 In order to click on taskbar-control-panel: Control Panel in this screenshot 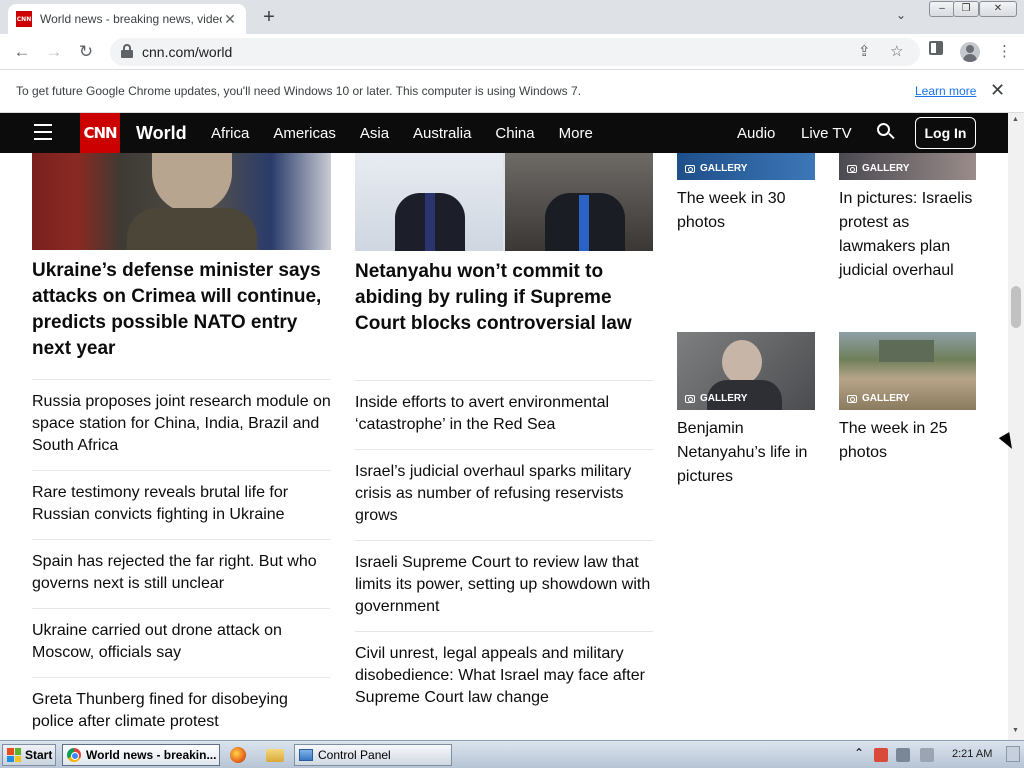, I will do `click(373, 755)`.